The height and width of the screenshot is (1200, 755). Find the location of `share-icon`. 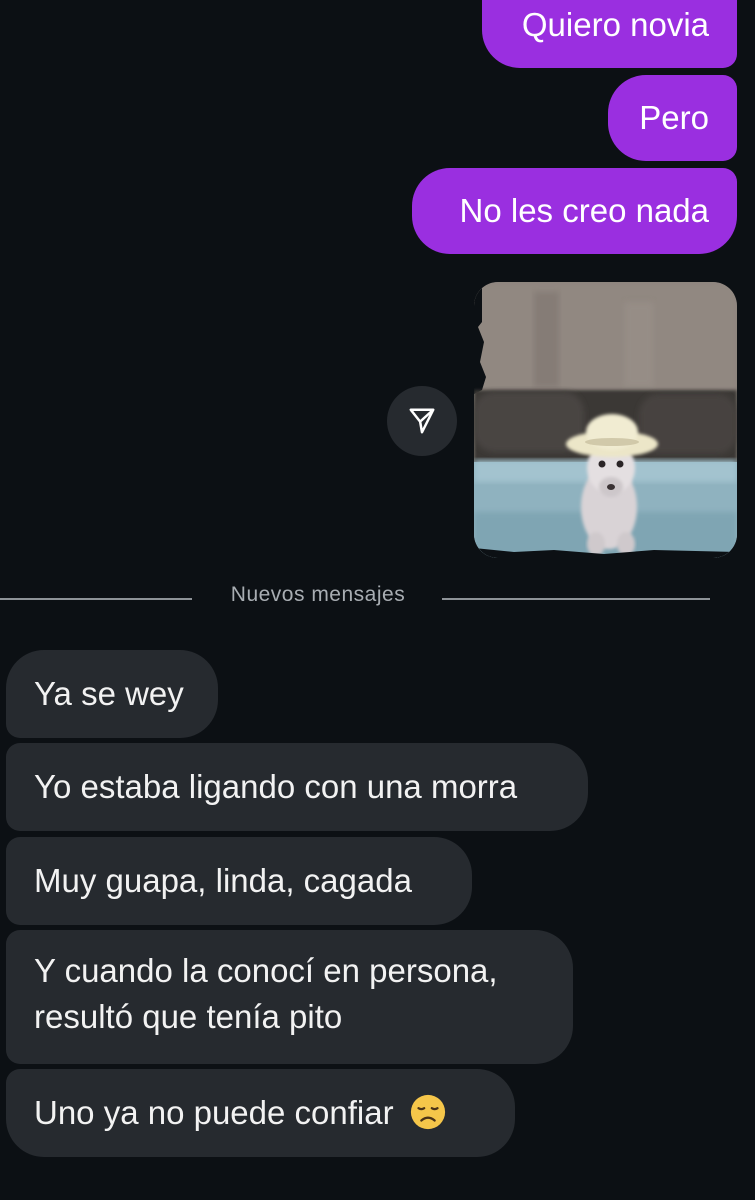

share-icon is located at coordinates (422, 421).